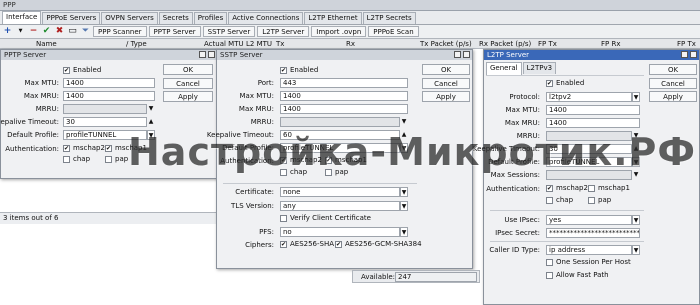 Image resolution: width=700 pixels, height=305 pixels. Describe the element at coordinates (614, 188) in the screenshot. I see `auth-mschap1-label: mschap1` at that location.